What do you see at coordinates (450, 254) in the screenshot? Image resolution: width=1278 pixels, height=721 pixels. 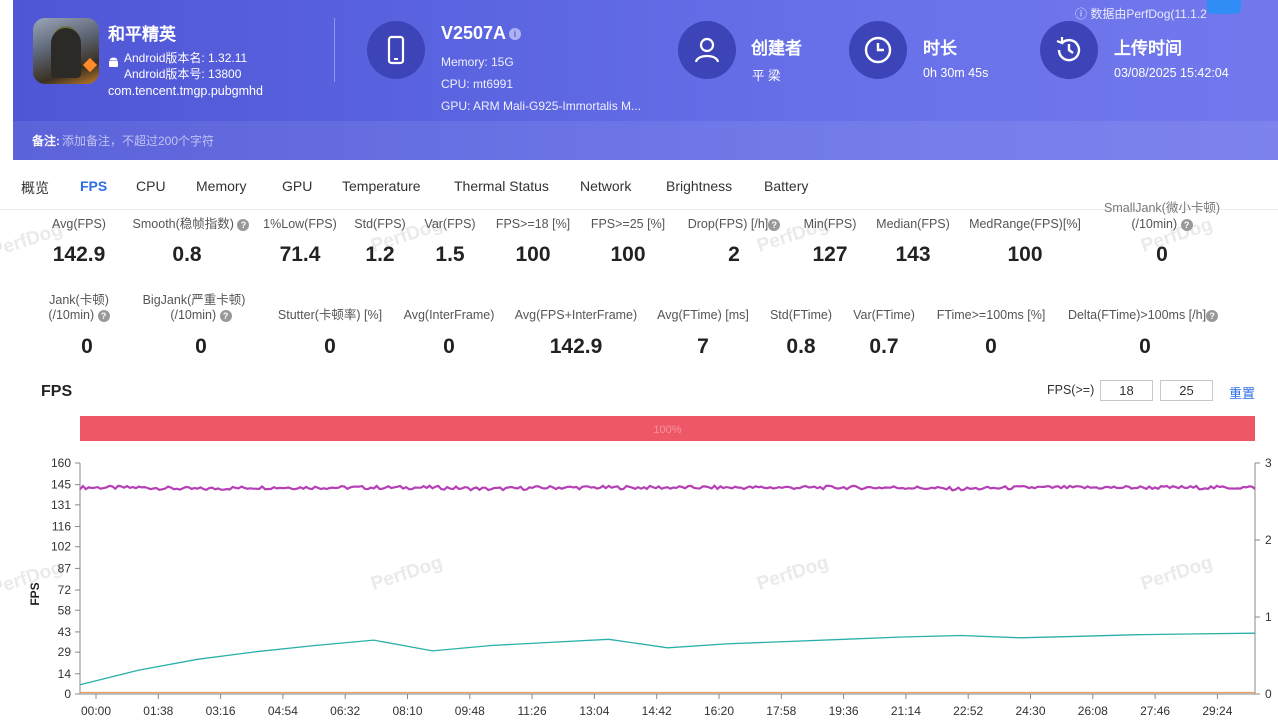 I see `metric-var-fps-value: 1.5` at bounding box center [450, 254].